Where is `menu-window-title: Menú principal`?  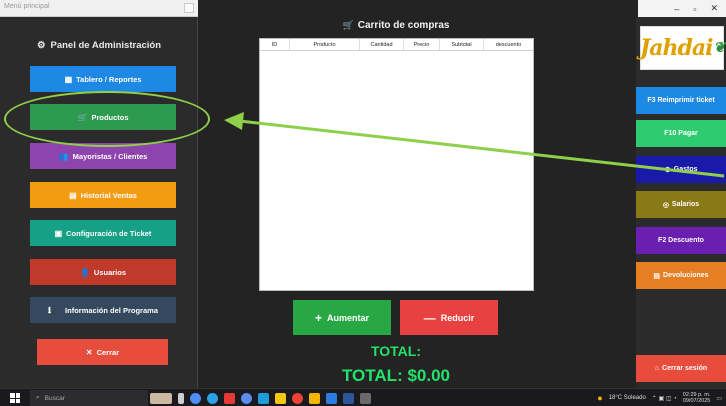
menu-window-title: Menú principal is located at coordinates (27, 6).